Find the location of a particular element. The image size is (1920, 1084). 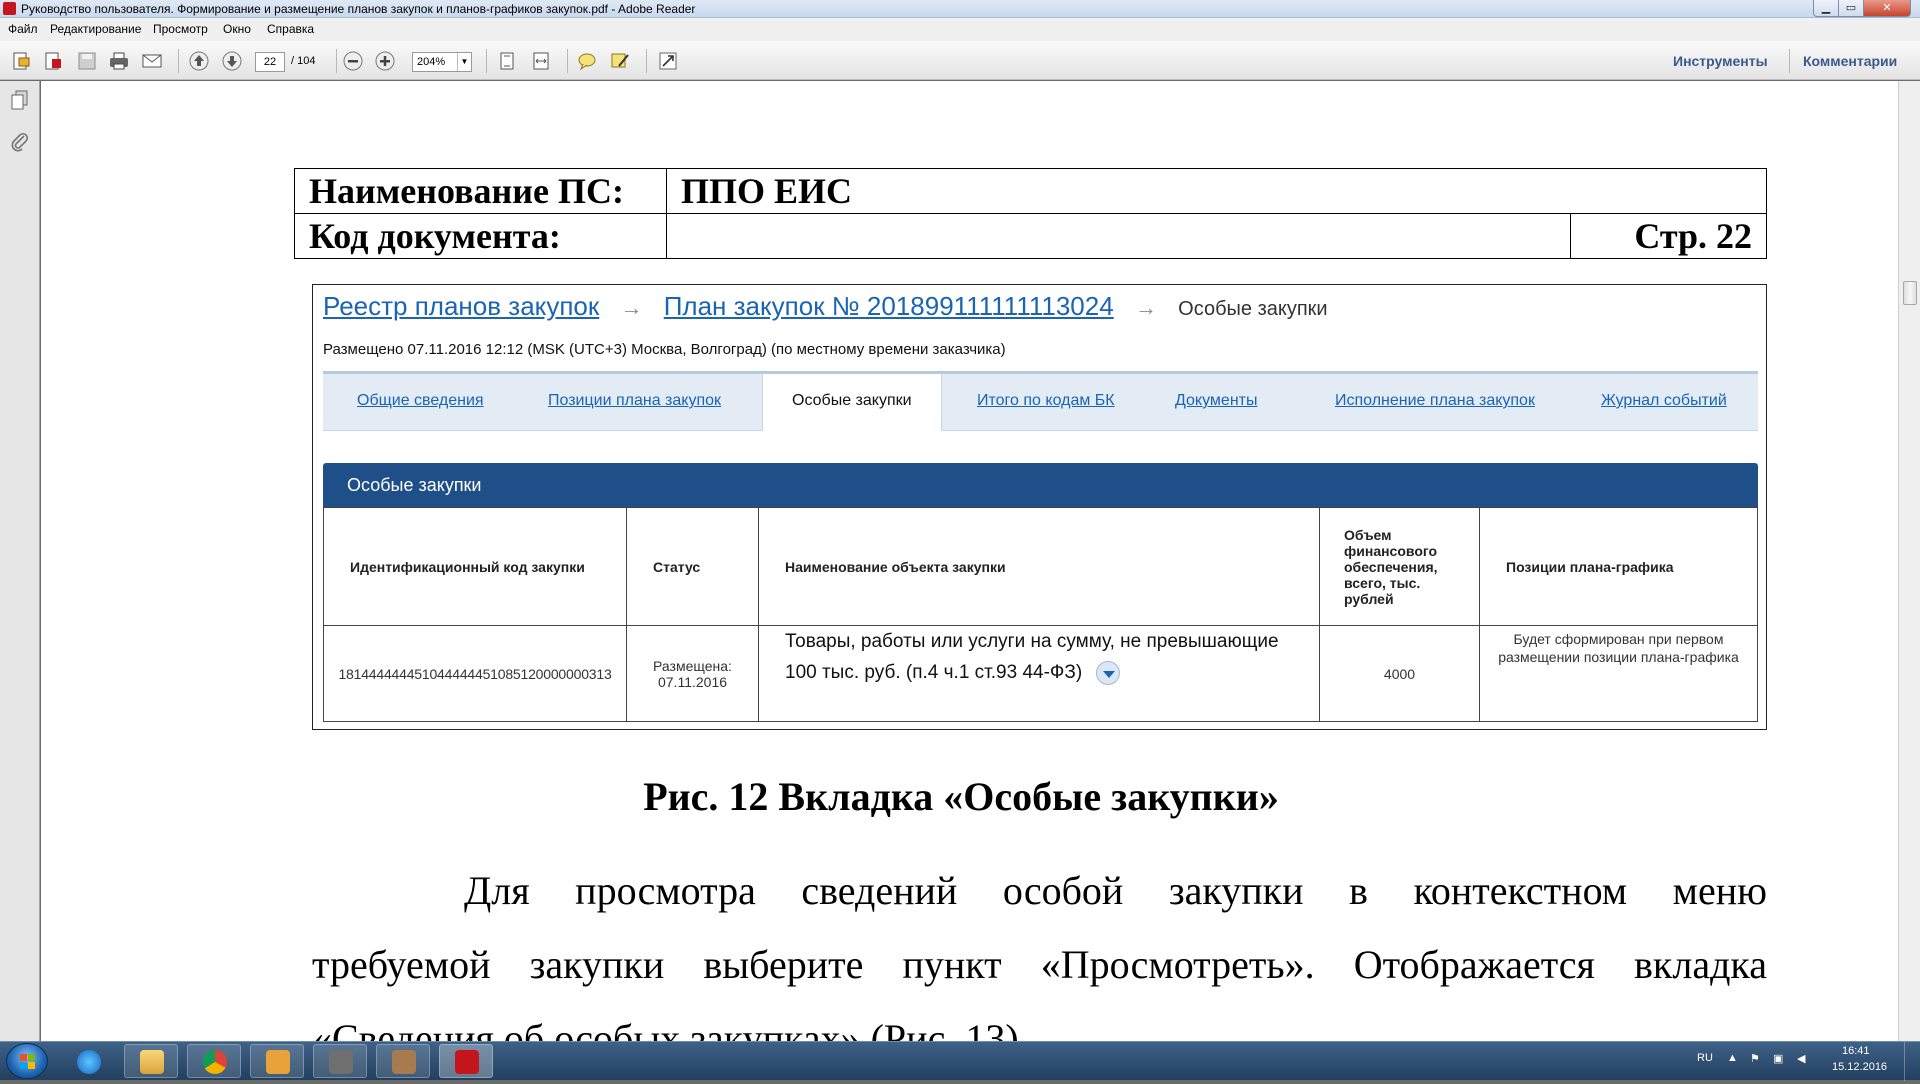

page-thumbnails-icon is located at coordinates (20, 100).